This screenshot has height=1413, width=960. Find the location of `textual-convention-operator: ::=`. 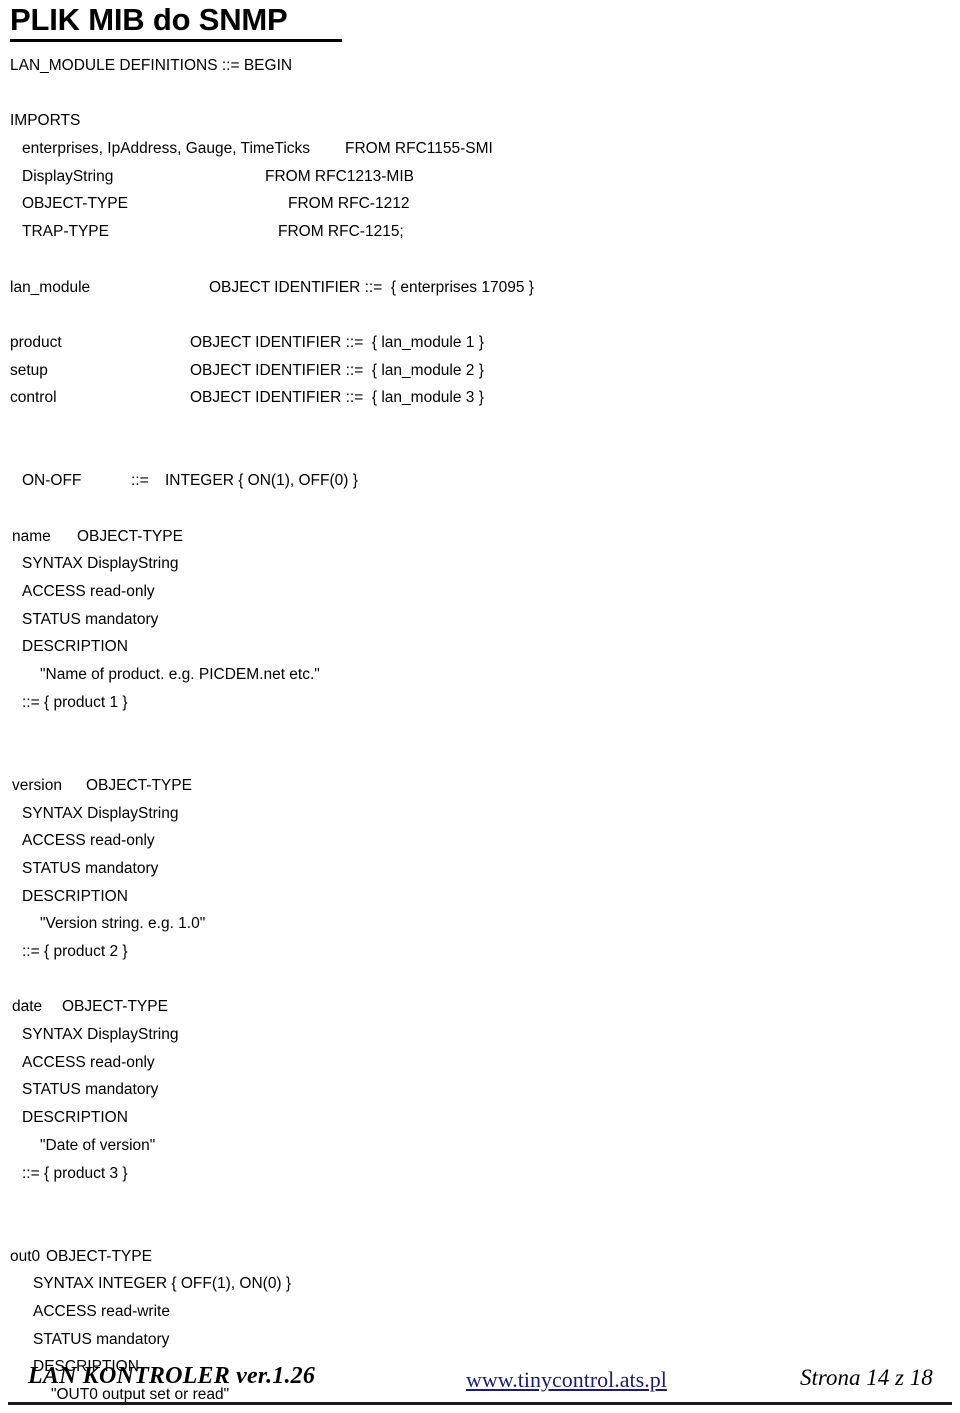

textual-convention-operator: ::= is located at coordinates (140, 481).